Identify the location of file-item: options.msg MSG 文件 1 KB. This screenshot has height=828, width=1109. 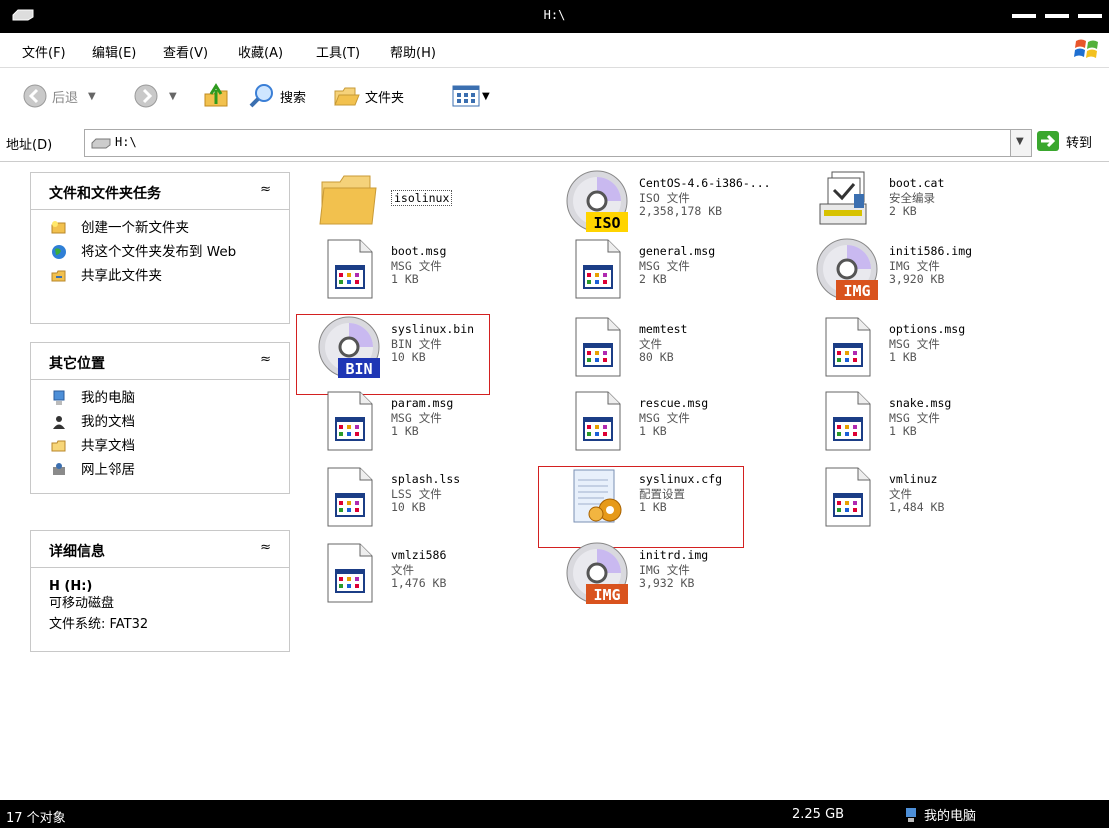
(924, 347).